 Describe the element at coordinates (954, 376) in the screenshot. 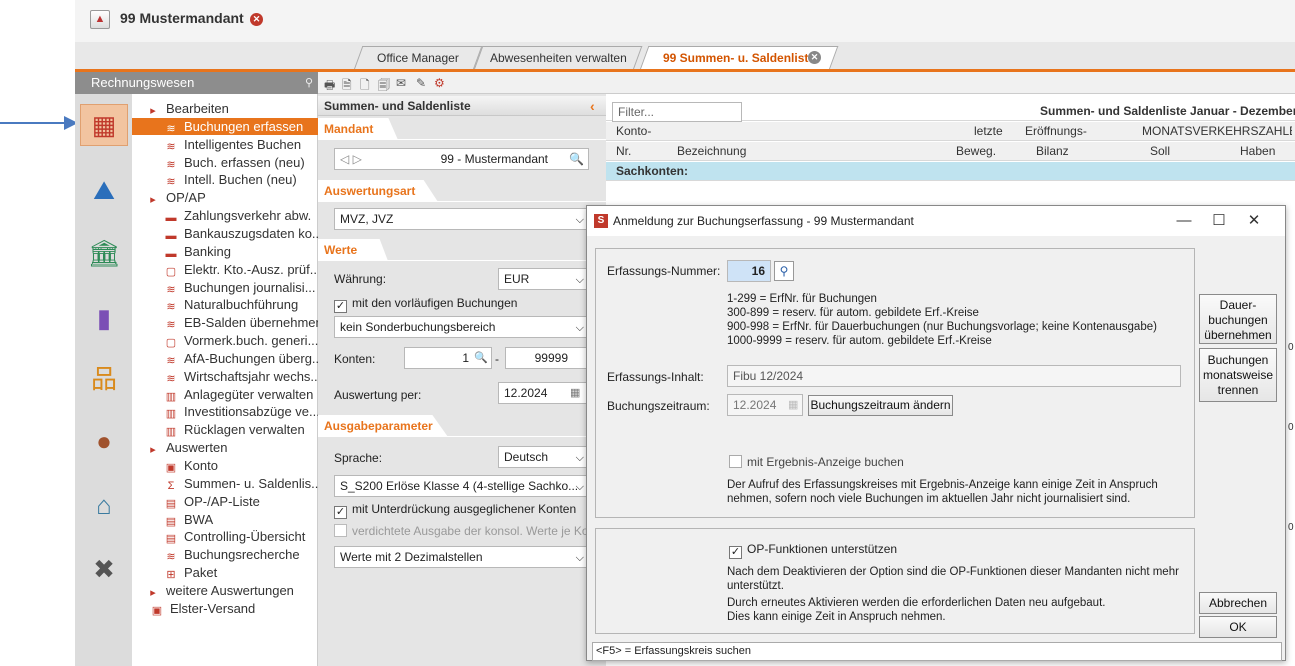

I see `erfassungsinhalt-input: Fibu 12/2024` at that location.